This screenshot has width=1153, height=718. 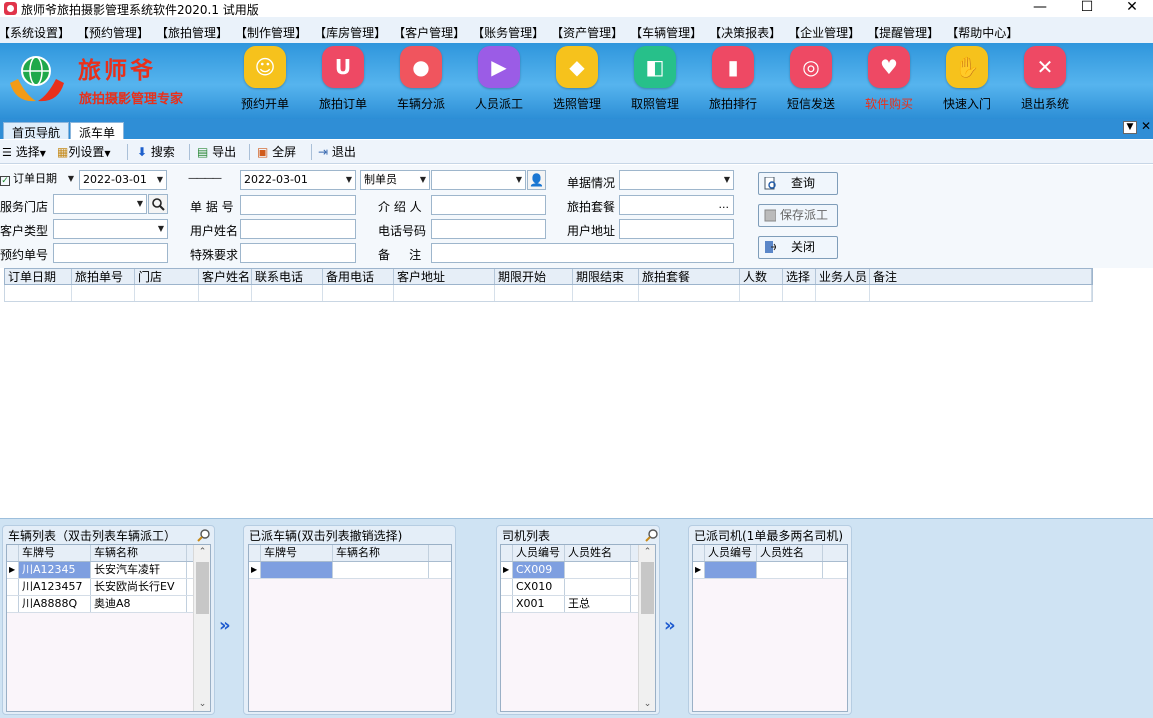 What do you see at coordinates (108, 604) in the screenshot?
I see `table-row: 川A8888Q 奥迪A8` at bounding box center [108, 604].